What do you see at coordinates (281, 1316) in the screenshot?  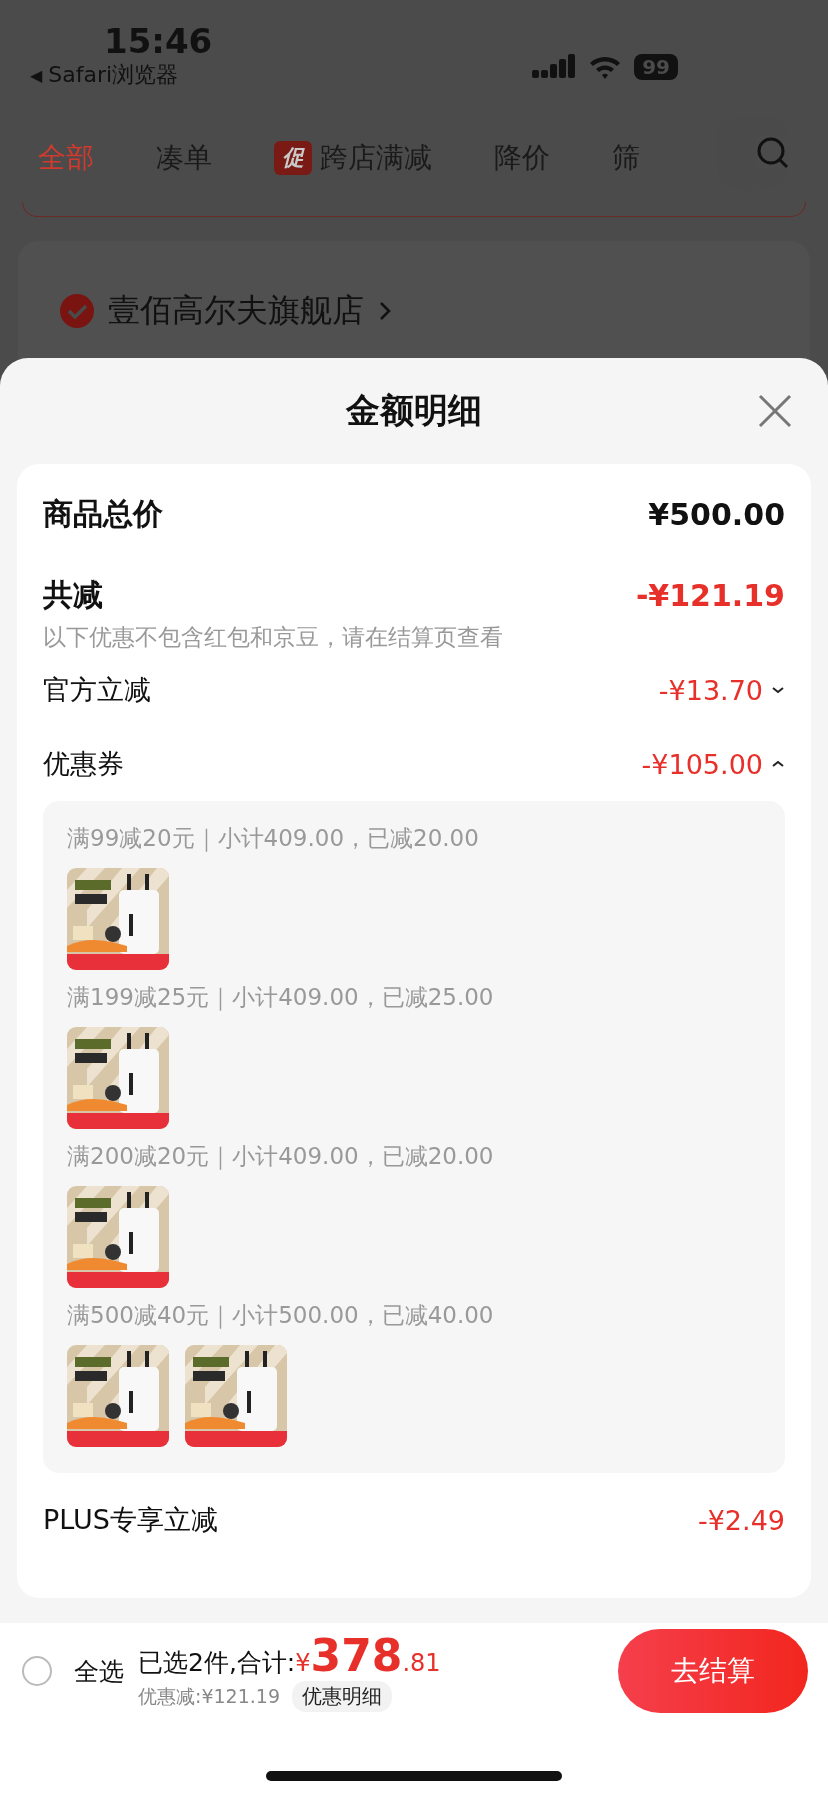 I see `coupon-rule: 满500减40元｜小计500.00，已减40.00` at bounding box center [281, 1316].